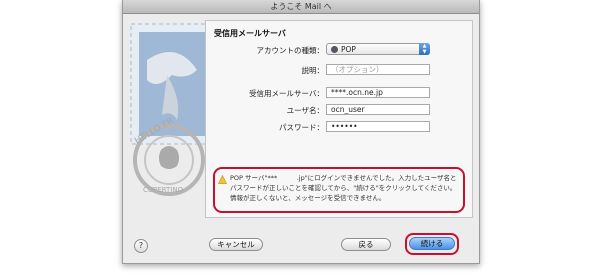 The height and width of the screenshot is (277, 600). Describe the element at coordinates (334, 49) in the screenshot. I see `globe-icon` at that location.